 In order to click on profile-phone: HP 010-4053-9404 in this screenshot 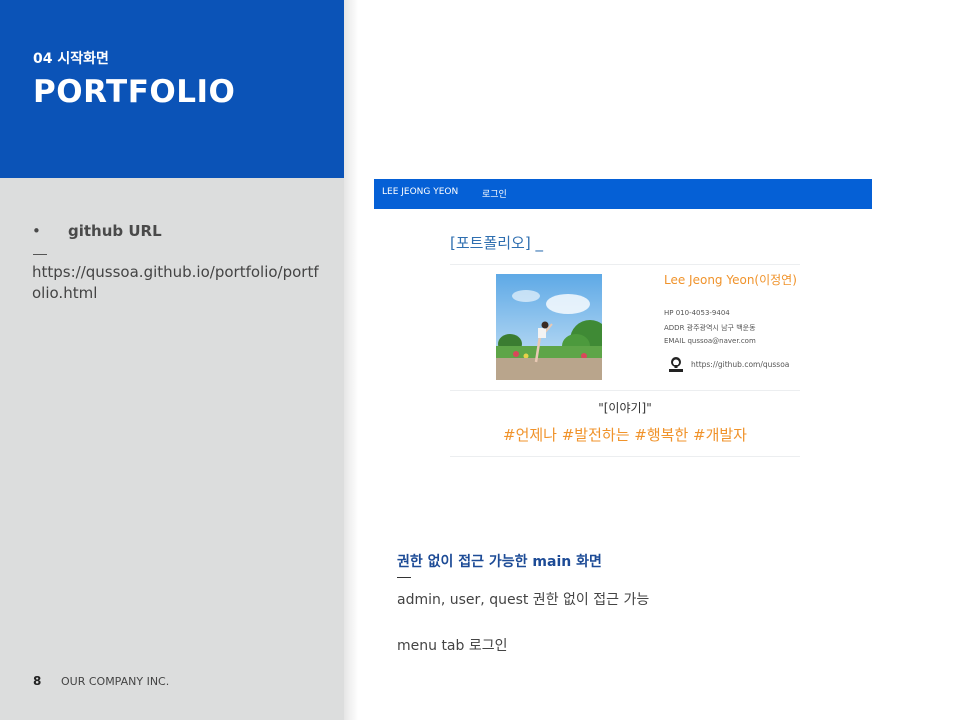, I will do `click(697, 313)`.